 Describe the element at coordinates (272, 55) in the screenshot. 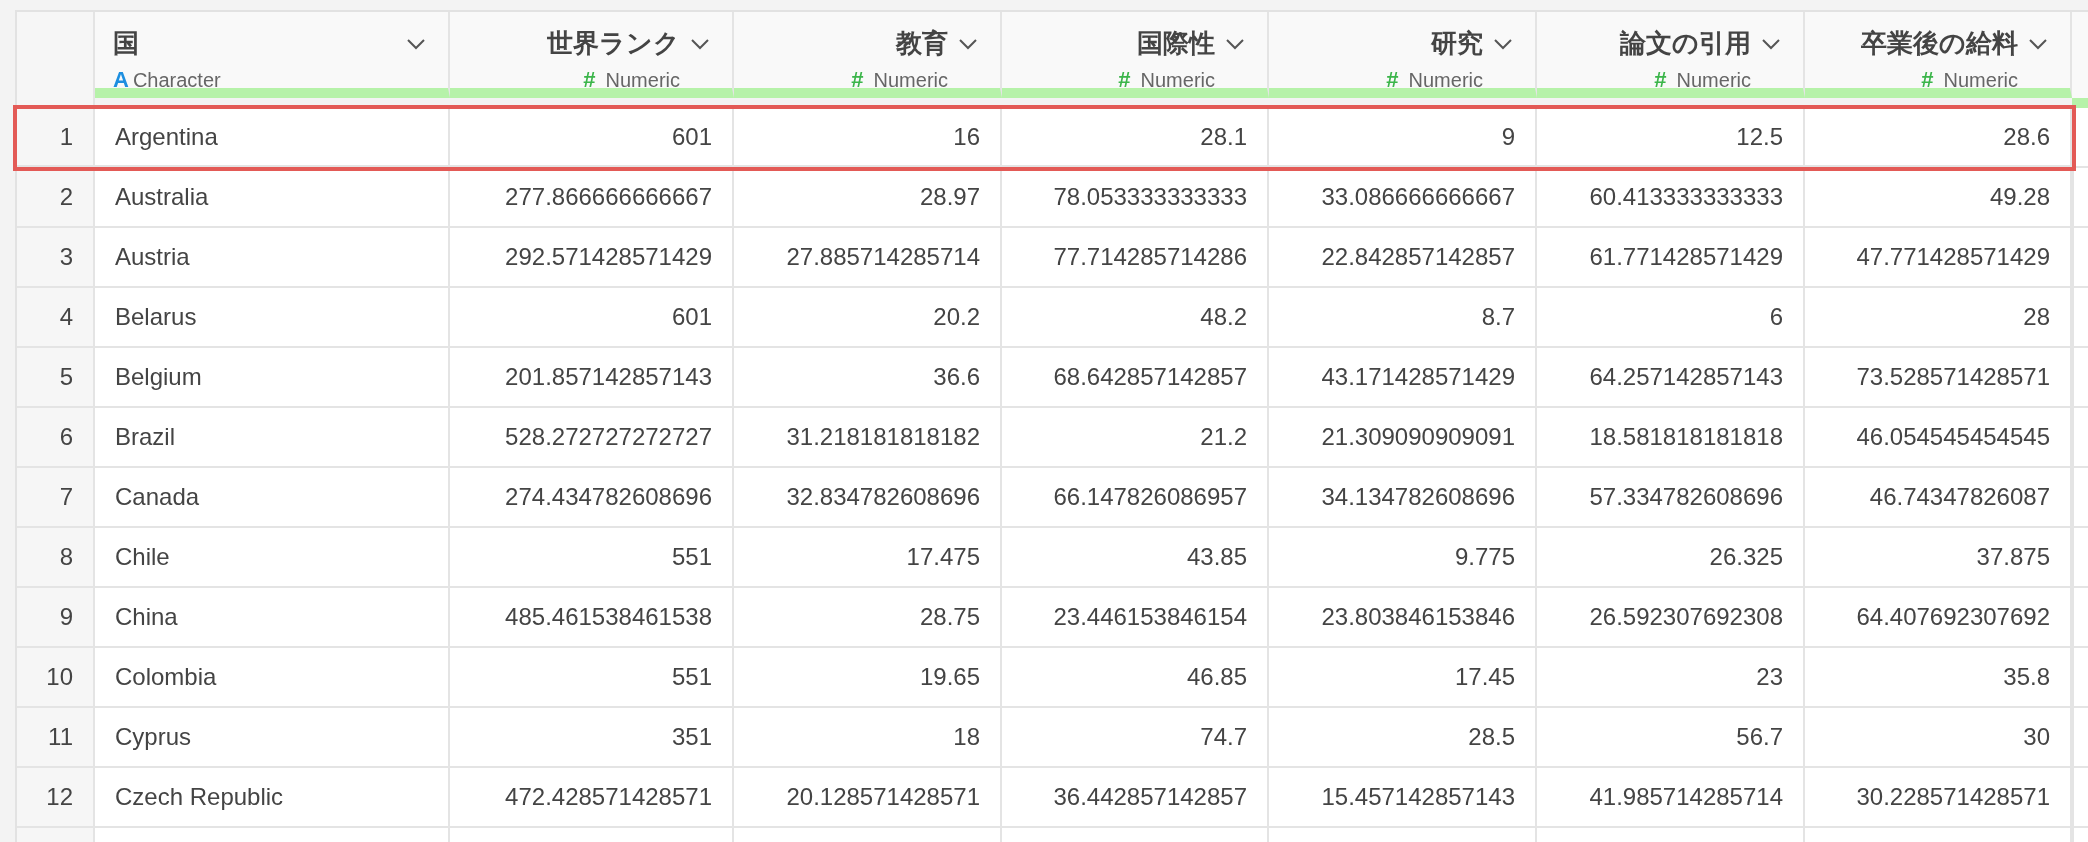

I see `column-header: 国 A Character` at that location.